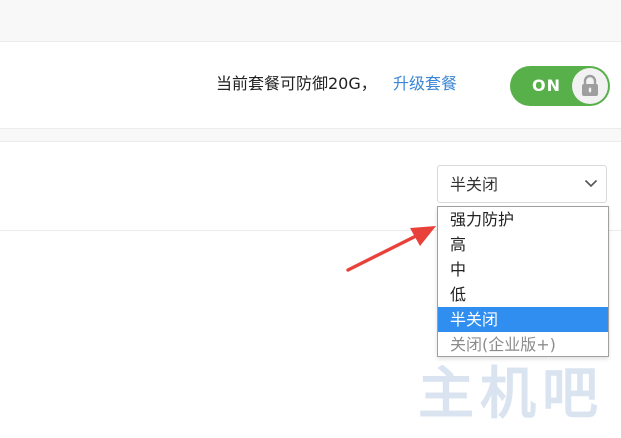  I want to click on lock-icon, so click(590, 85).